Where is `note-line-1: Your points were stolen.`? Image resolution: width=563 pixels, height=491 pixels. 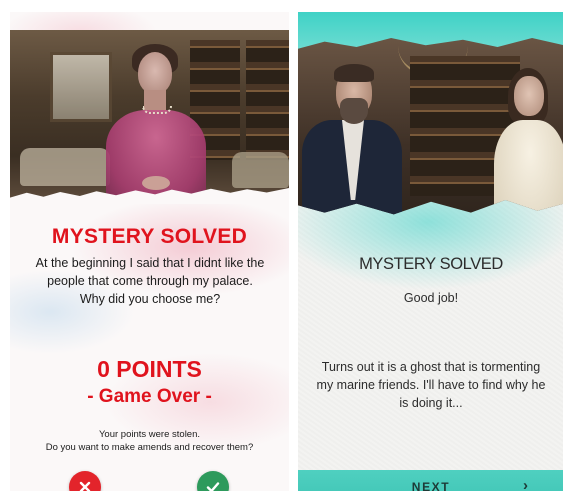
note-line-1: Your points were stolen. is located at coordinates (149, 434).